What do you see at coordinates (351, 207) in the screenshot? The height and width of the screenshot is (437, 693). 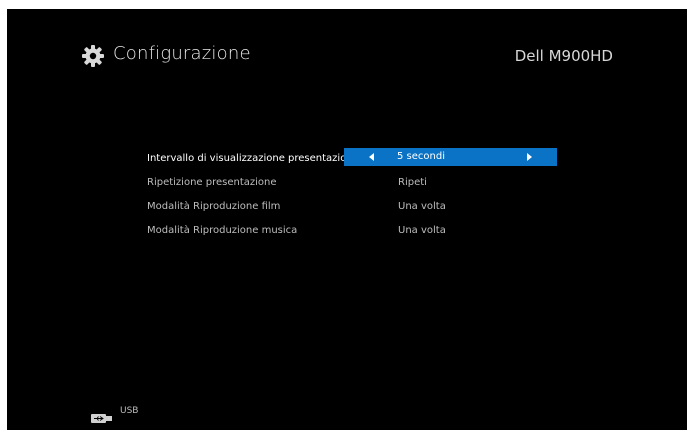 I see `menu-item-movie-play-mode: Modalità Riproduzione film Una volta` at bounding box center [351, 207].